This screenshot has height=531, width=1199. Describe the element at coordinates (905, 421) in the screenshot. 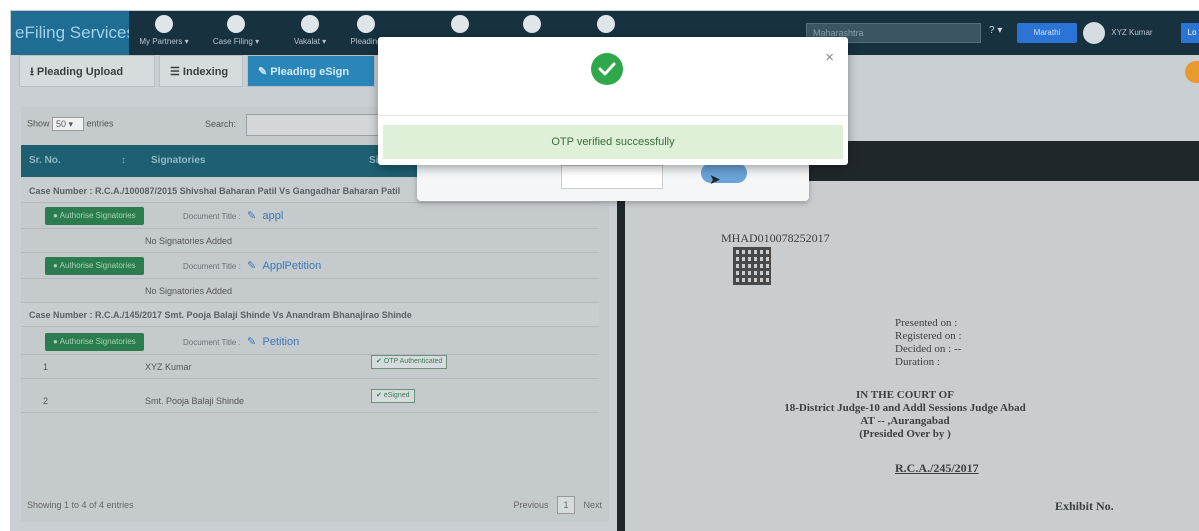

I see `court-line: AT -- ,Aurangabad` at that location.